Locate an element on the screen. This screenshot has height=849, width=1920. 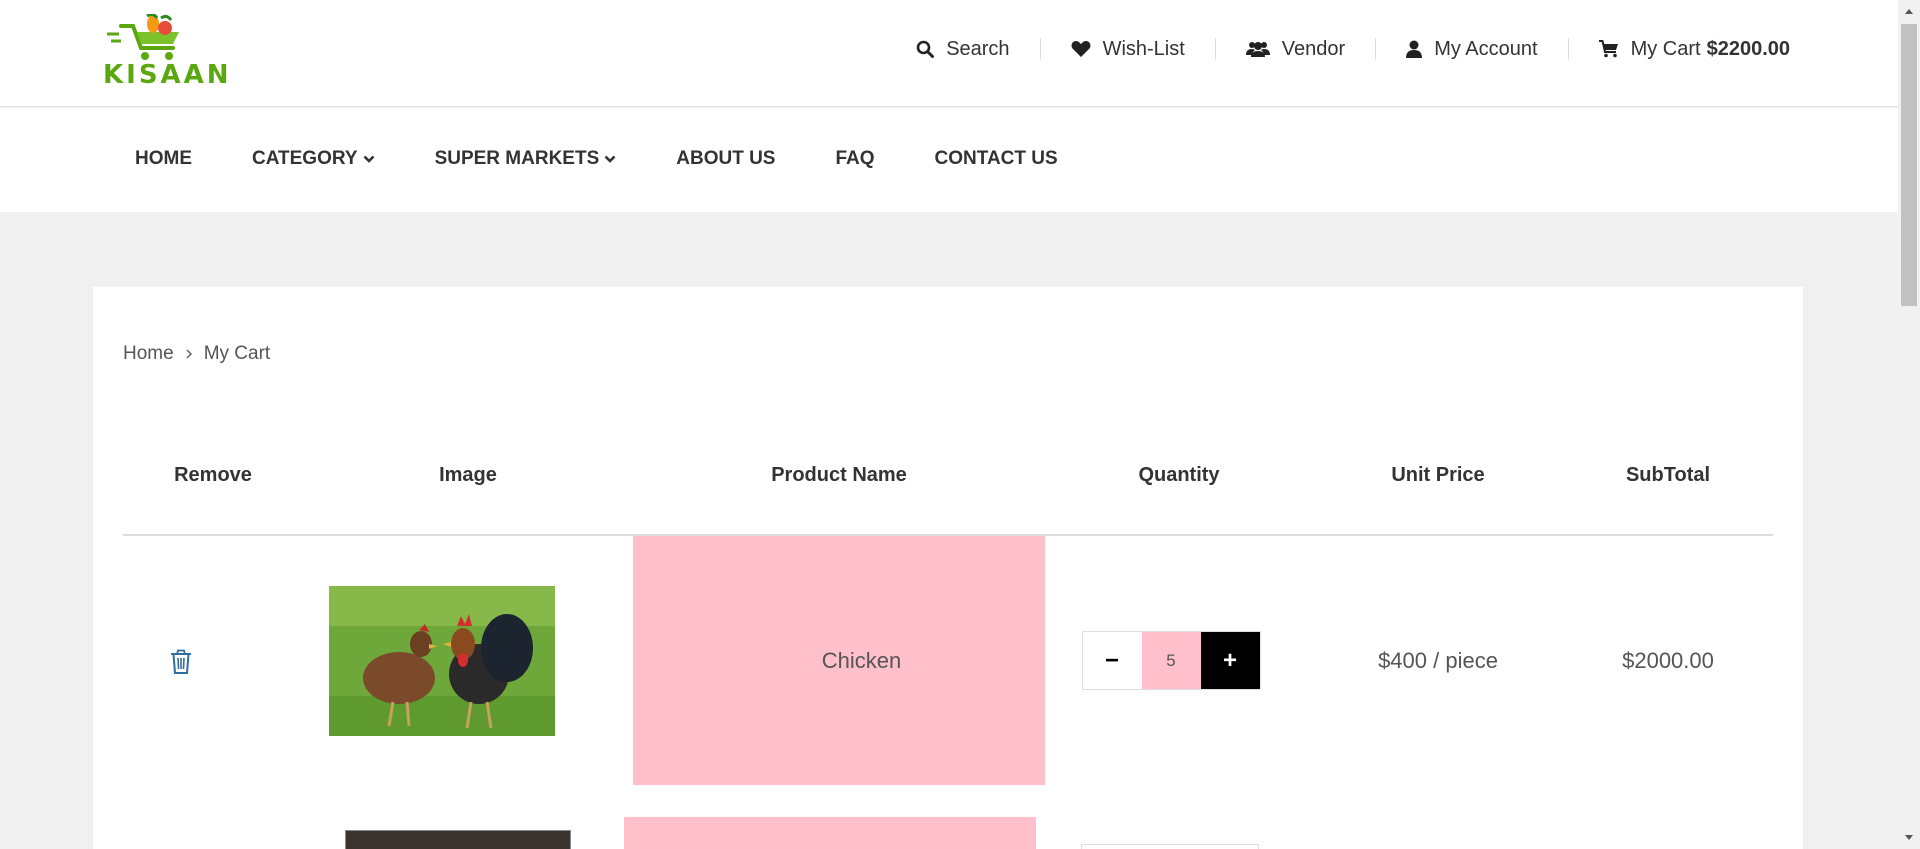
nav-category-label: CATEGORY is located at coordinates (305, 158).